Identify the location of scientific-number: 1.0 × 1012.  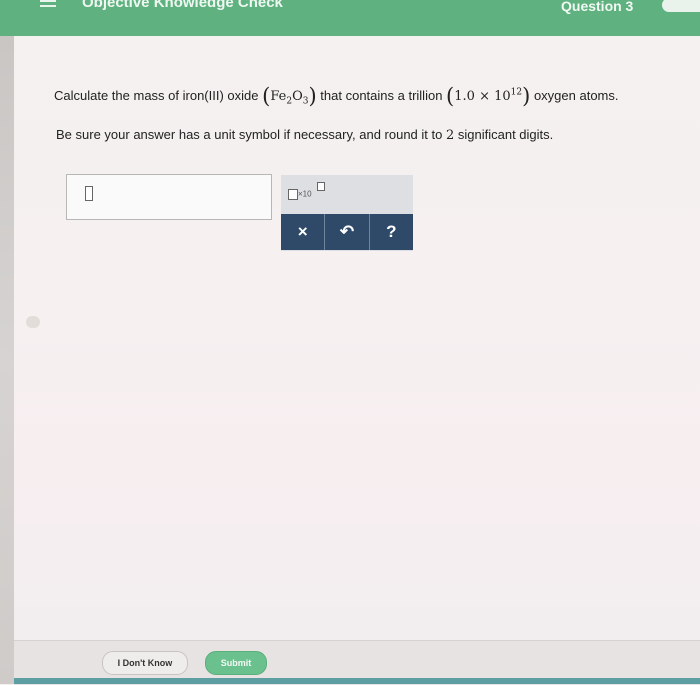
(488, 95).